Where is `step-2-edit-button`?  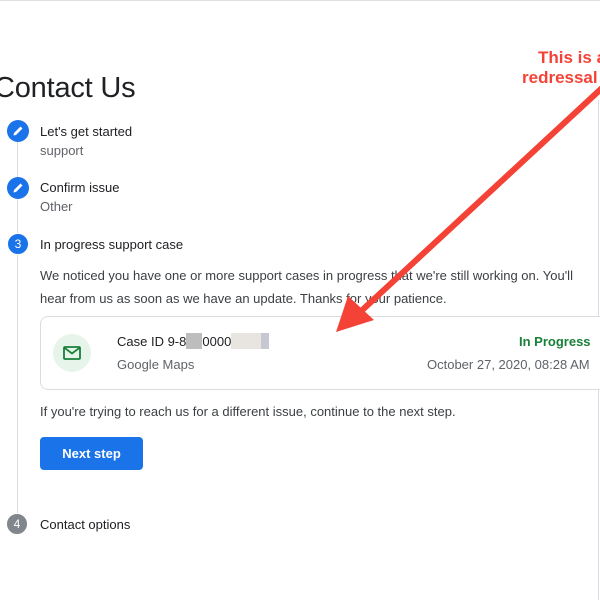 step-2-edit-button is located at coordinates (18, 188).